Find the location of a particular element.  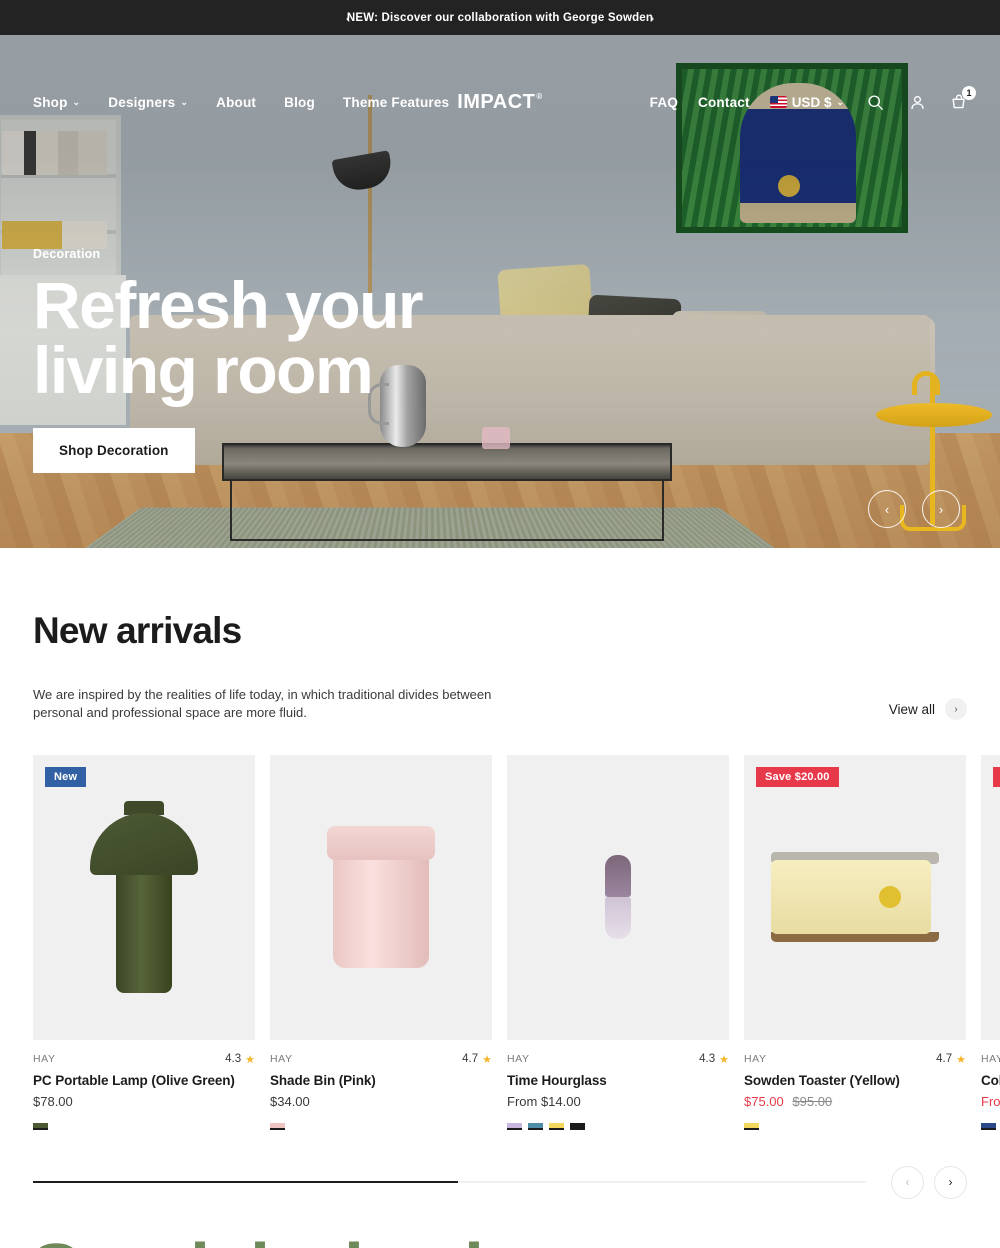

nav-right-group: FAQ Contact USD $ ⌄ 1 is located at coordinates (825, 99).